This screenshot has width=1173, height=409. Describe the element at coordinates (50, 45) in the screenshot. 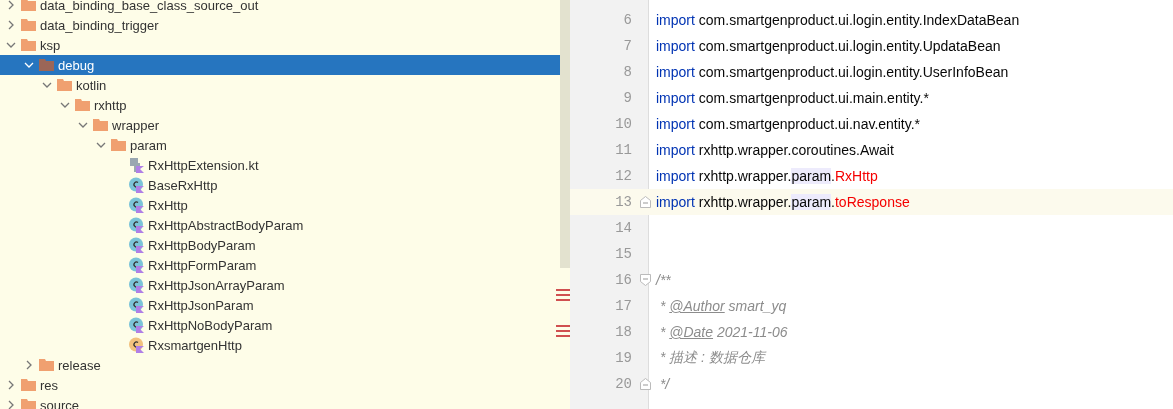

I see `tree-item-label: ksp` at that location.